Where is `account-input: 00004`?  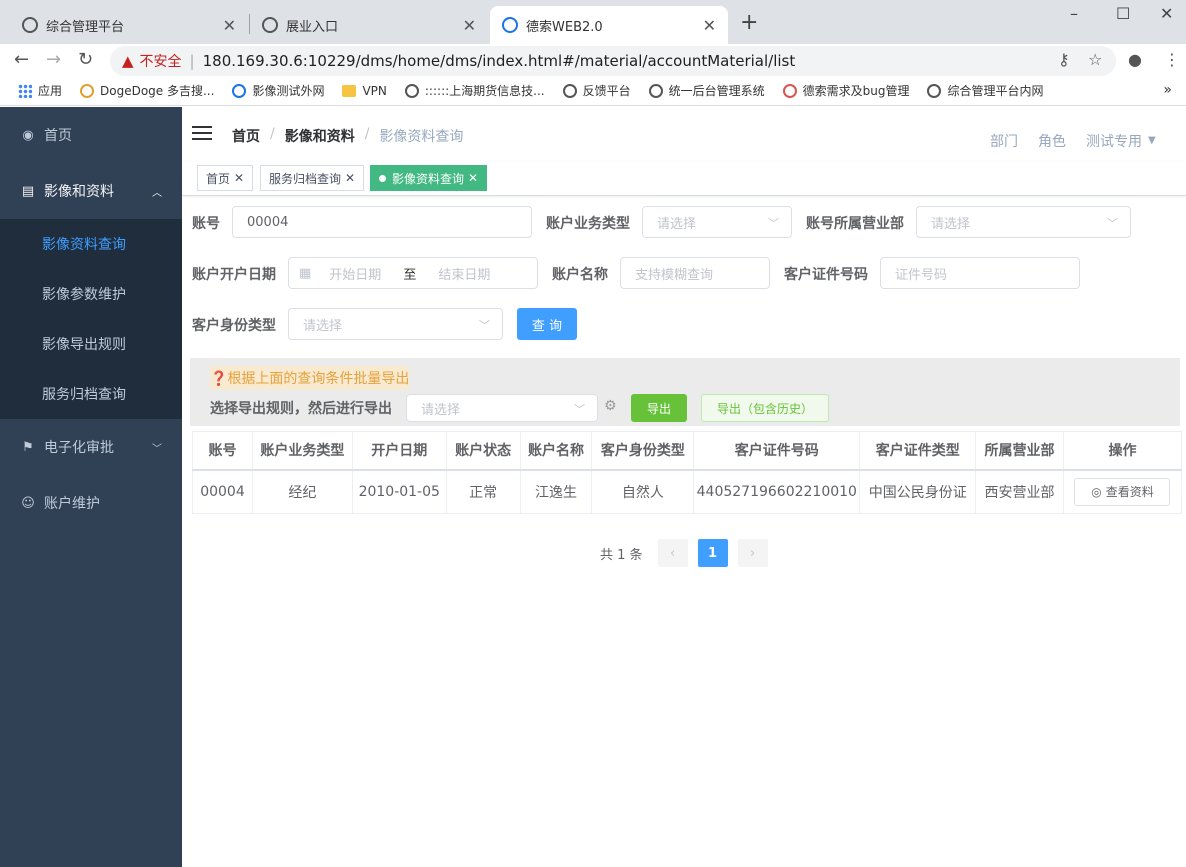
account-input: 00004 is located at coordinates (382, 222).